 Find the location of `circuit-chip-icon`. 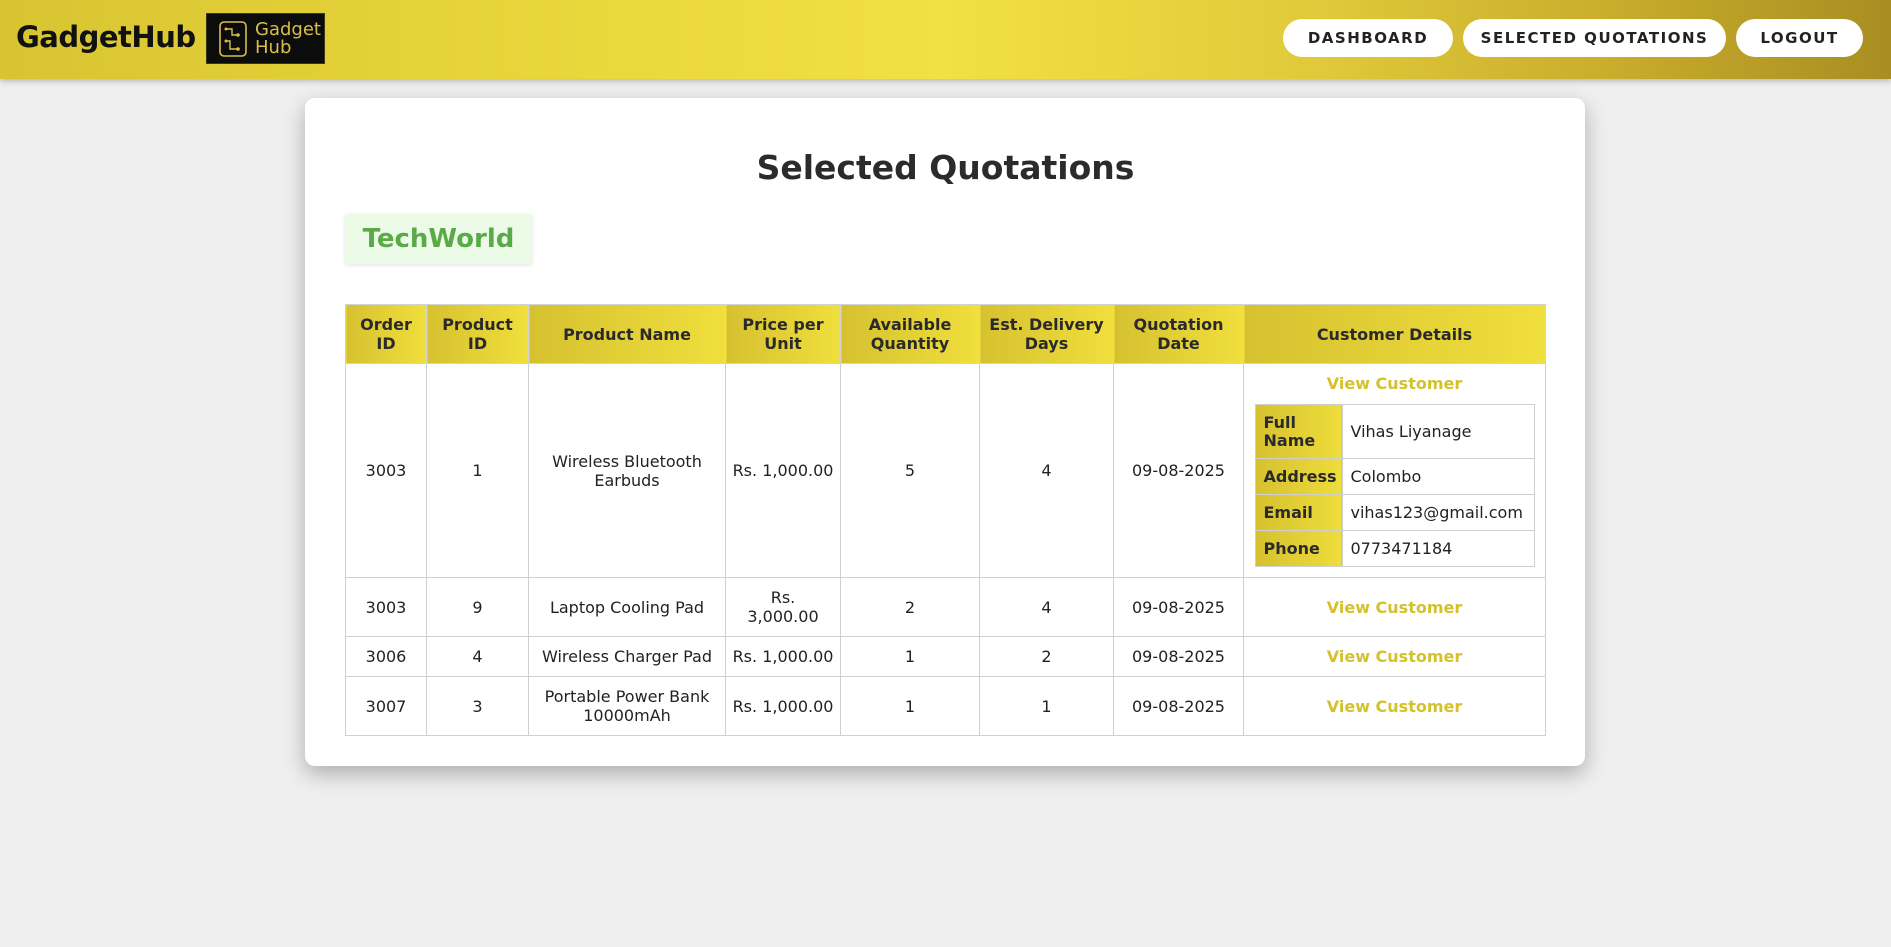

circuit-chip-icon is located at coordinates (233, 38).